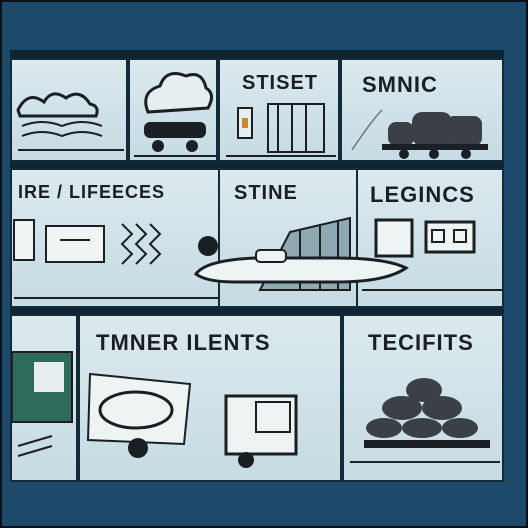 The width and height of the screenshot is (528, 528). I want to click on hangar-drawing, so click(304, 253).